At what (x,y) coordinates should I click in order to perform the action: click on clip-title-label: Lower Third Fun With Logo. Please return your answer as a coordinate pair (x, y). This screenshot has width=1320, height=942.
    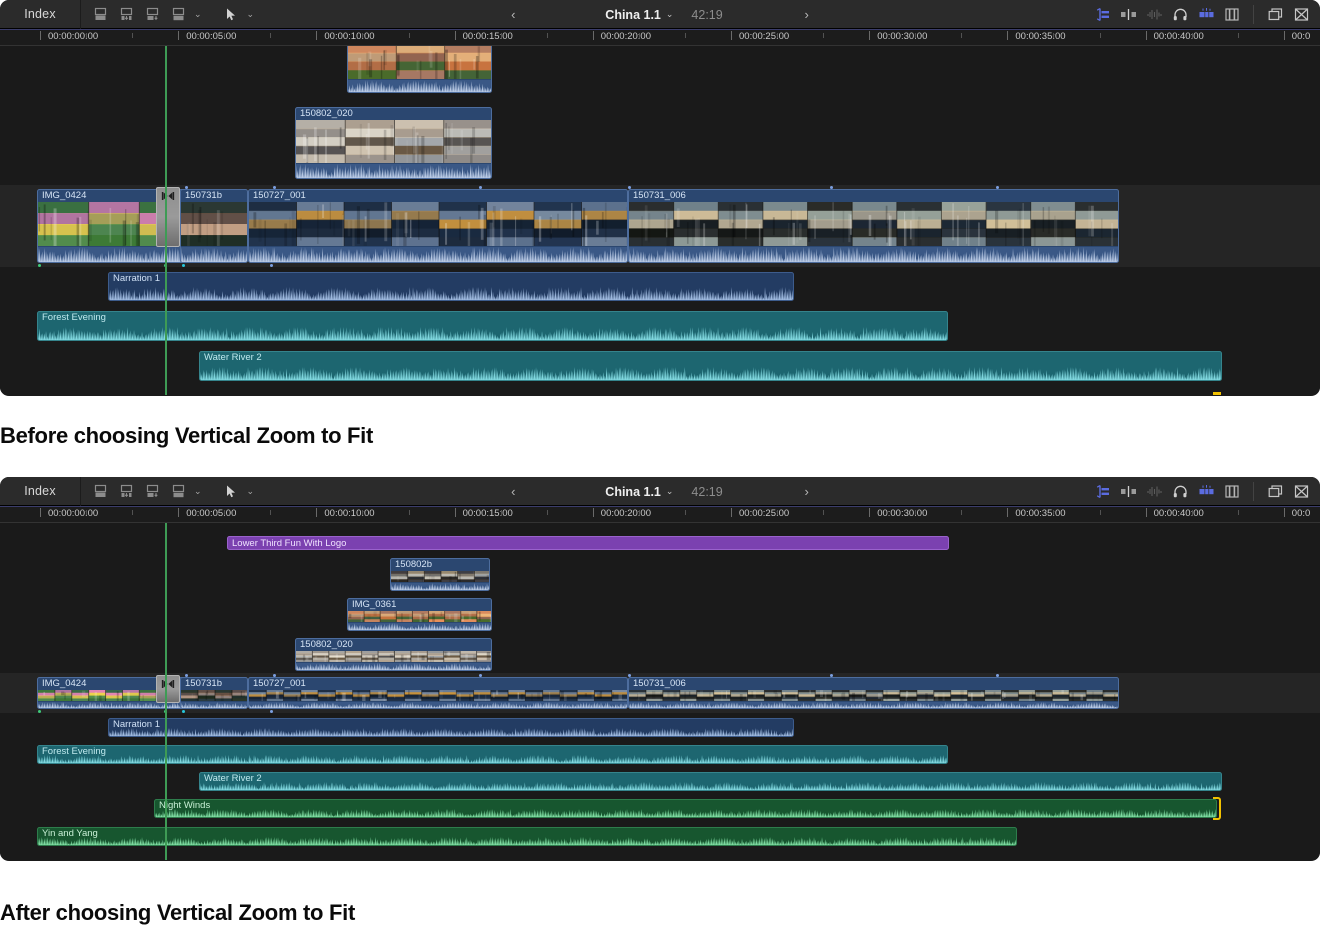
    Looking at the image, I should click on (289, 543).